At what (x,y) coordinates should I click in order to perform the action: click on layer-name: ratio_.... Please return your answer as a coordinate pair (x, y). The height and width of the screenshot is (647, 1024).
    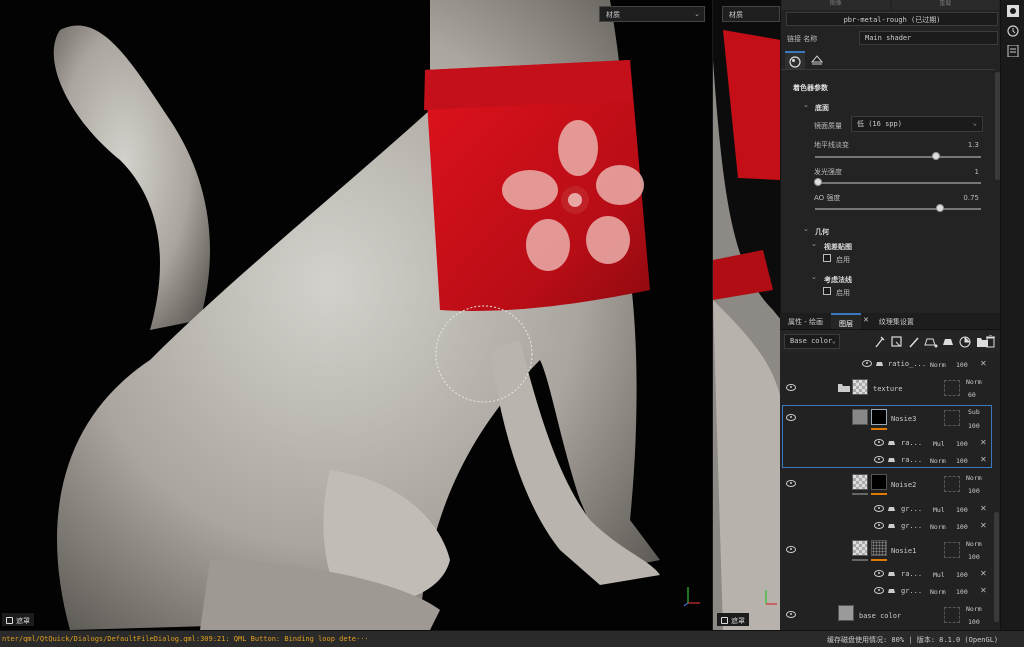
    Looking at the image, I should click on (907, 364).